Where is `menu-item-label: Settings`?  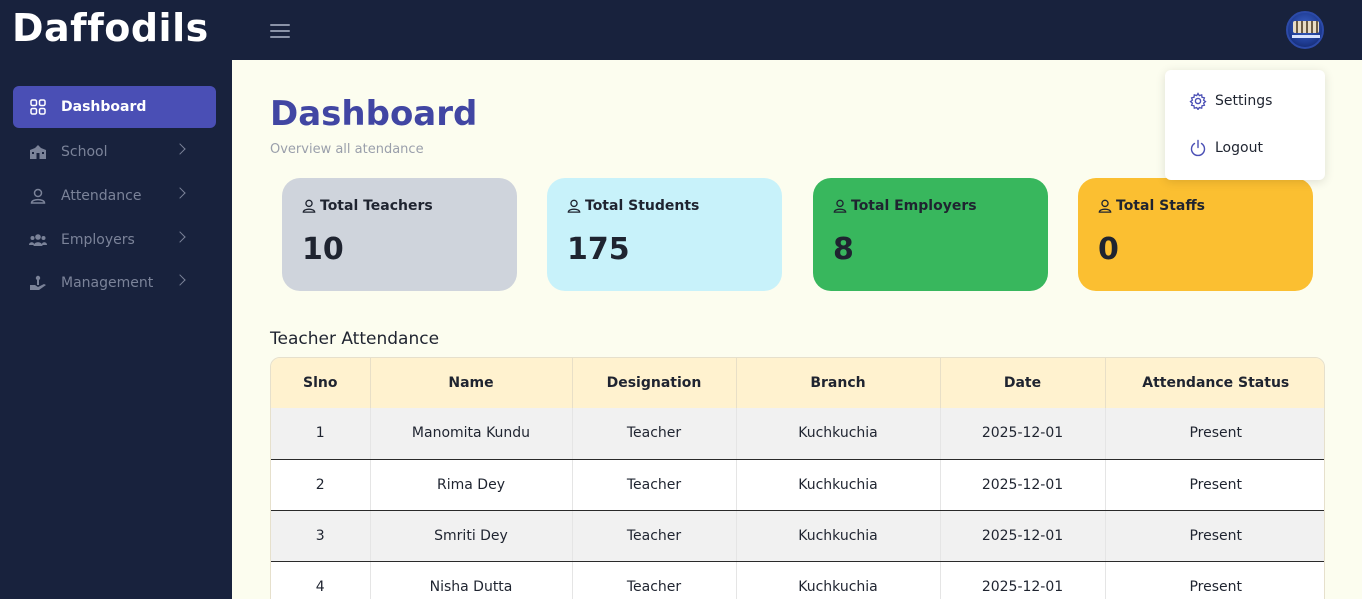
menu-item-label: Settings is located at coordinates (1244, 101).